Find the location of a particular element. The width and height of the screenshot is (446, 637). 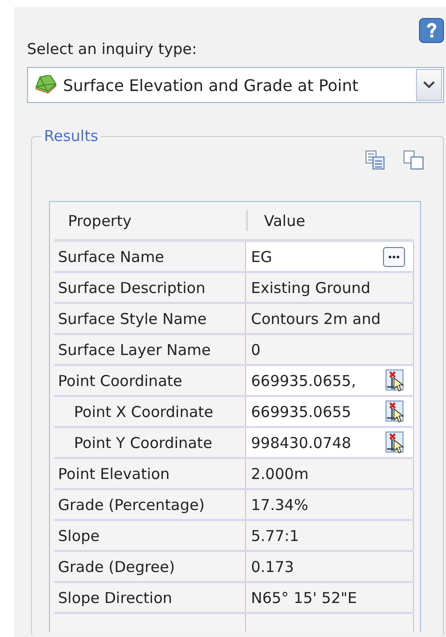

property-cell: Surface Description is located at coordinates (150, 287).